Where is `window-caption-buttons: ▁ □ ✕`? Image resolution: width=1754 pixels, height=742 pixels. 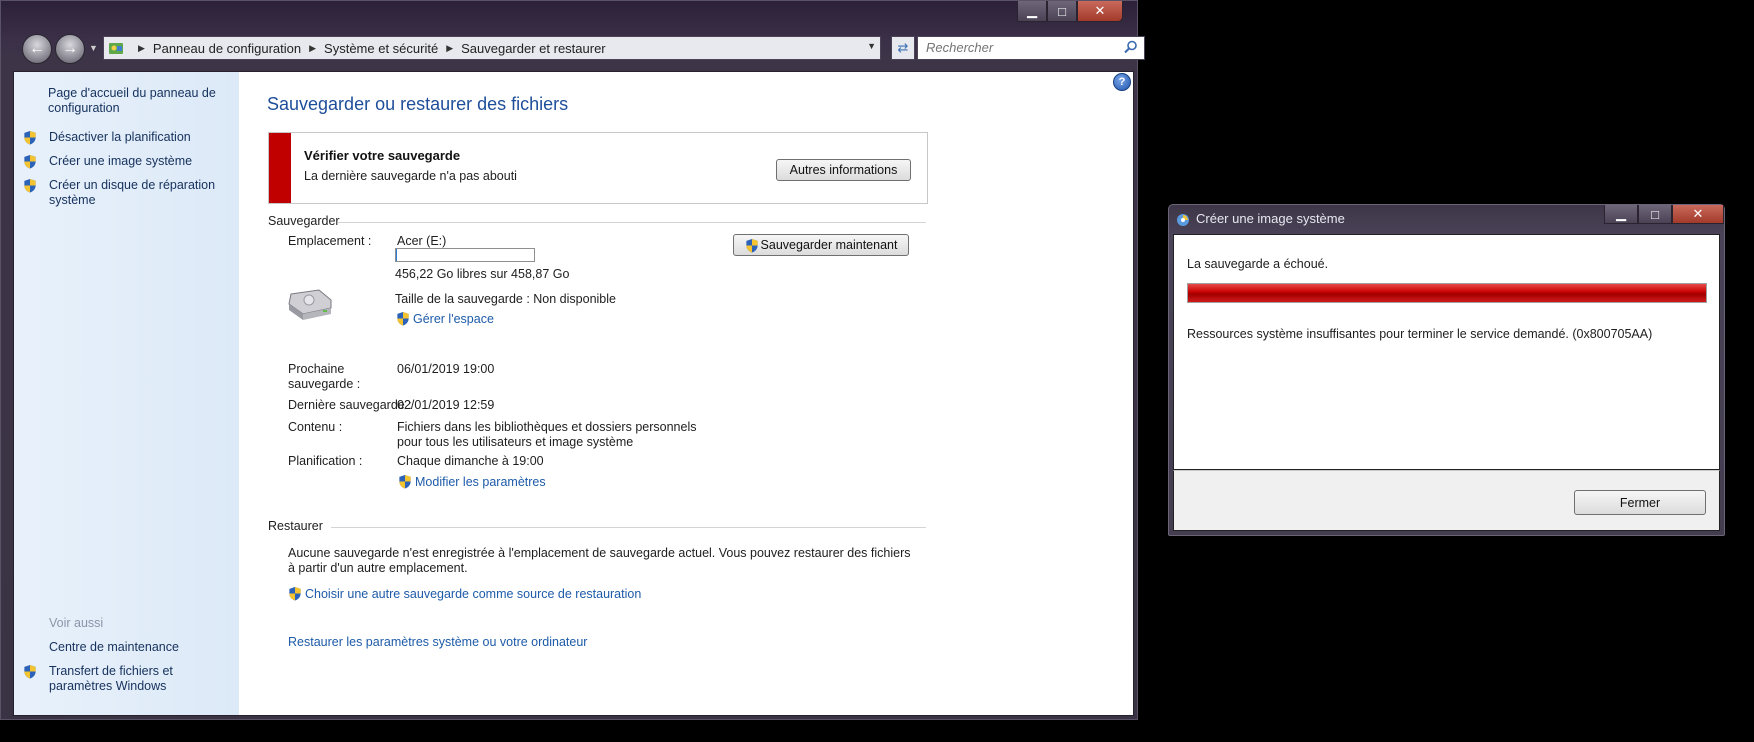 window-caption-buttons: ▁ □ ✕ is located at coordinates (1070, 12).